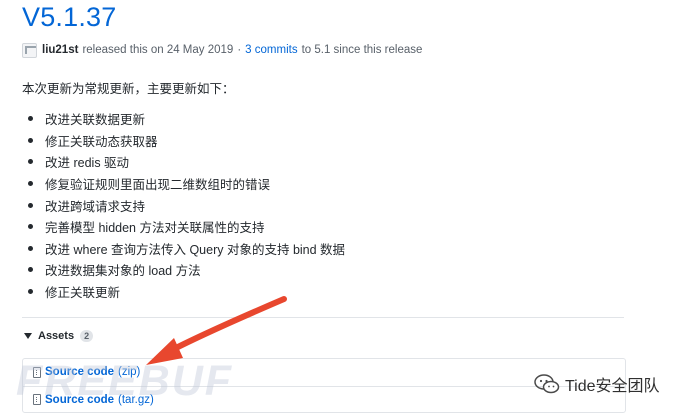 The image size is (690, 417). I want to click on wechat-watermark: Tide安全团队, so click(597, 384).